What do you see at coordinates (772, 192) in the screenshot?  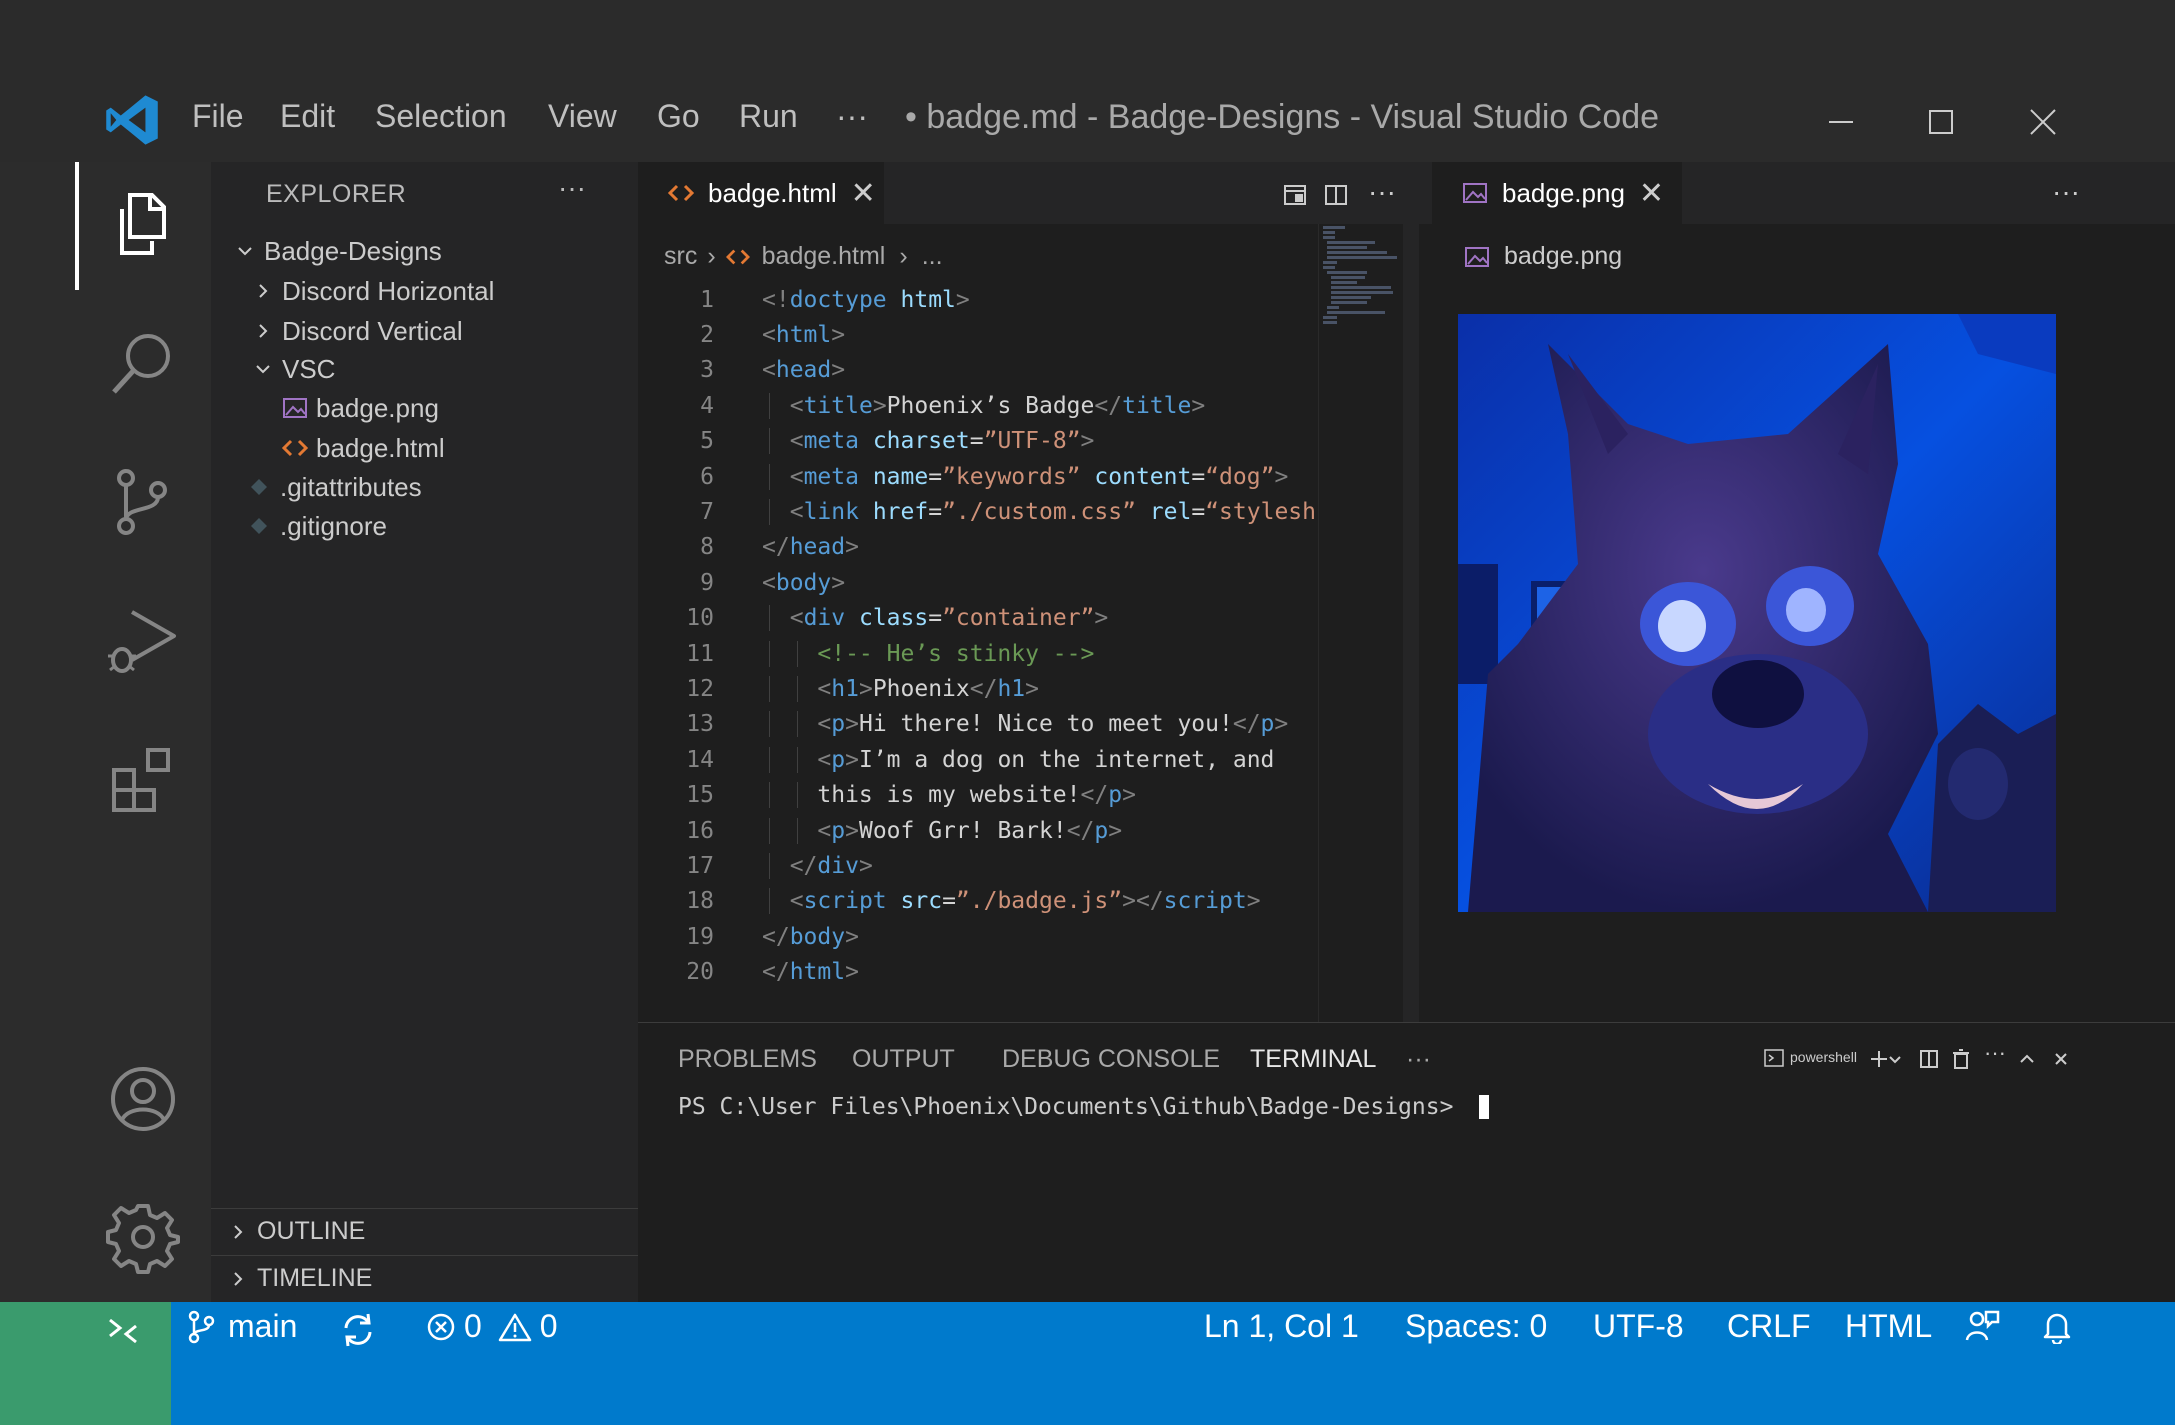 I see `tab-label: badge.html` at bounding box center [772, 192].